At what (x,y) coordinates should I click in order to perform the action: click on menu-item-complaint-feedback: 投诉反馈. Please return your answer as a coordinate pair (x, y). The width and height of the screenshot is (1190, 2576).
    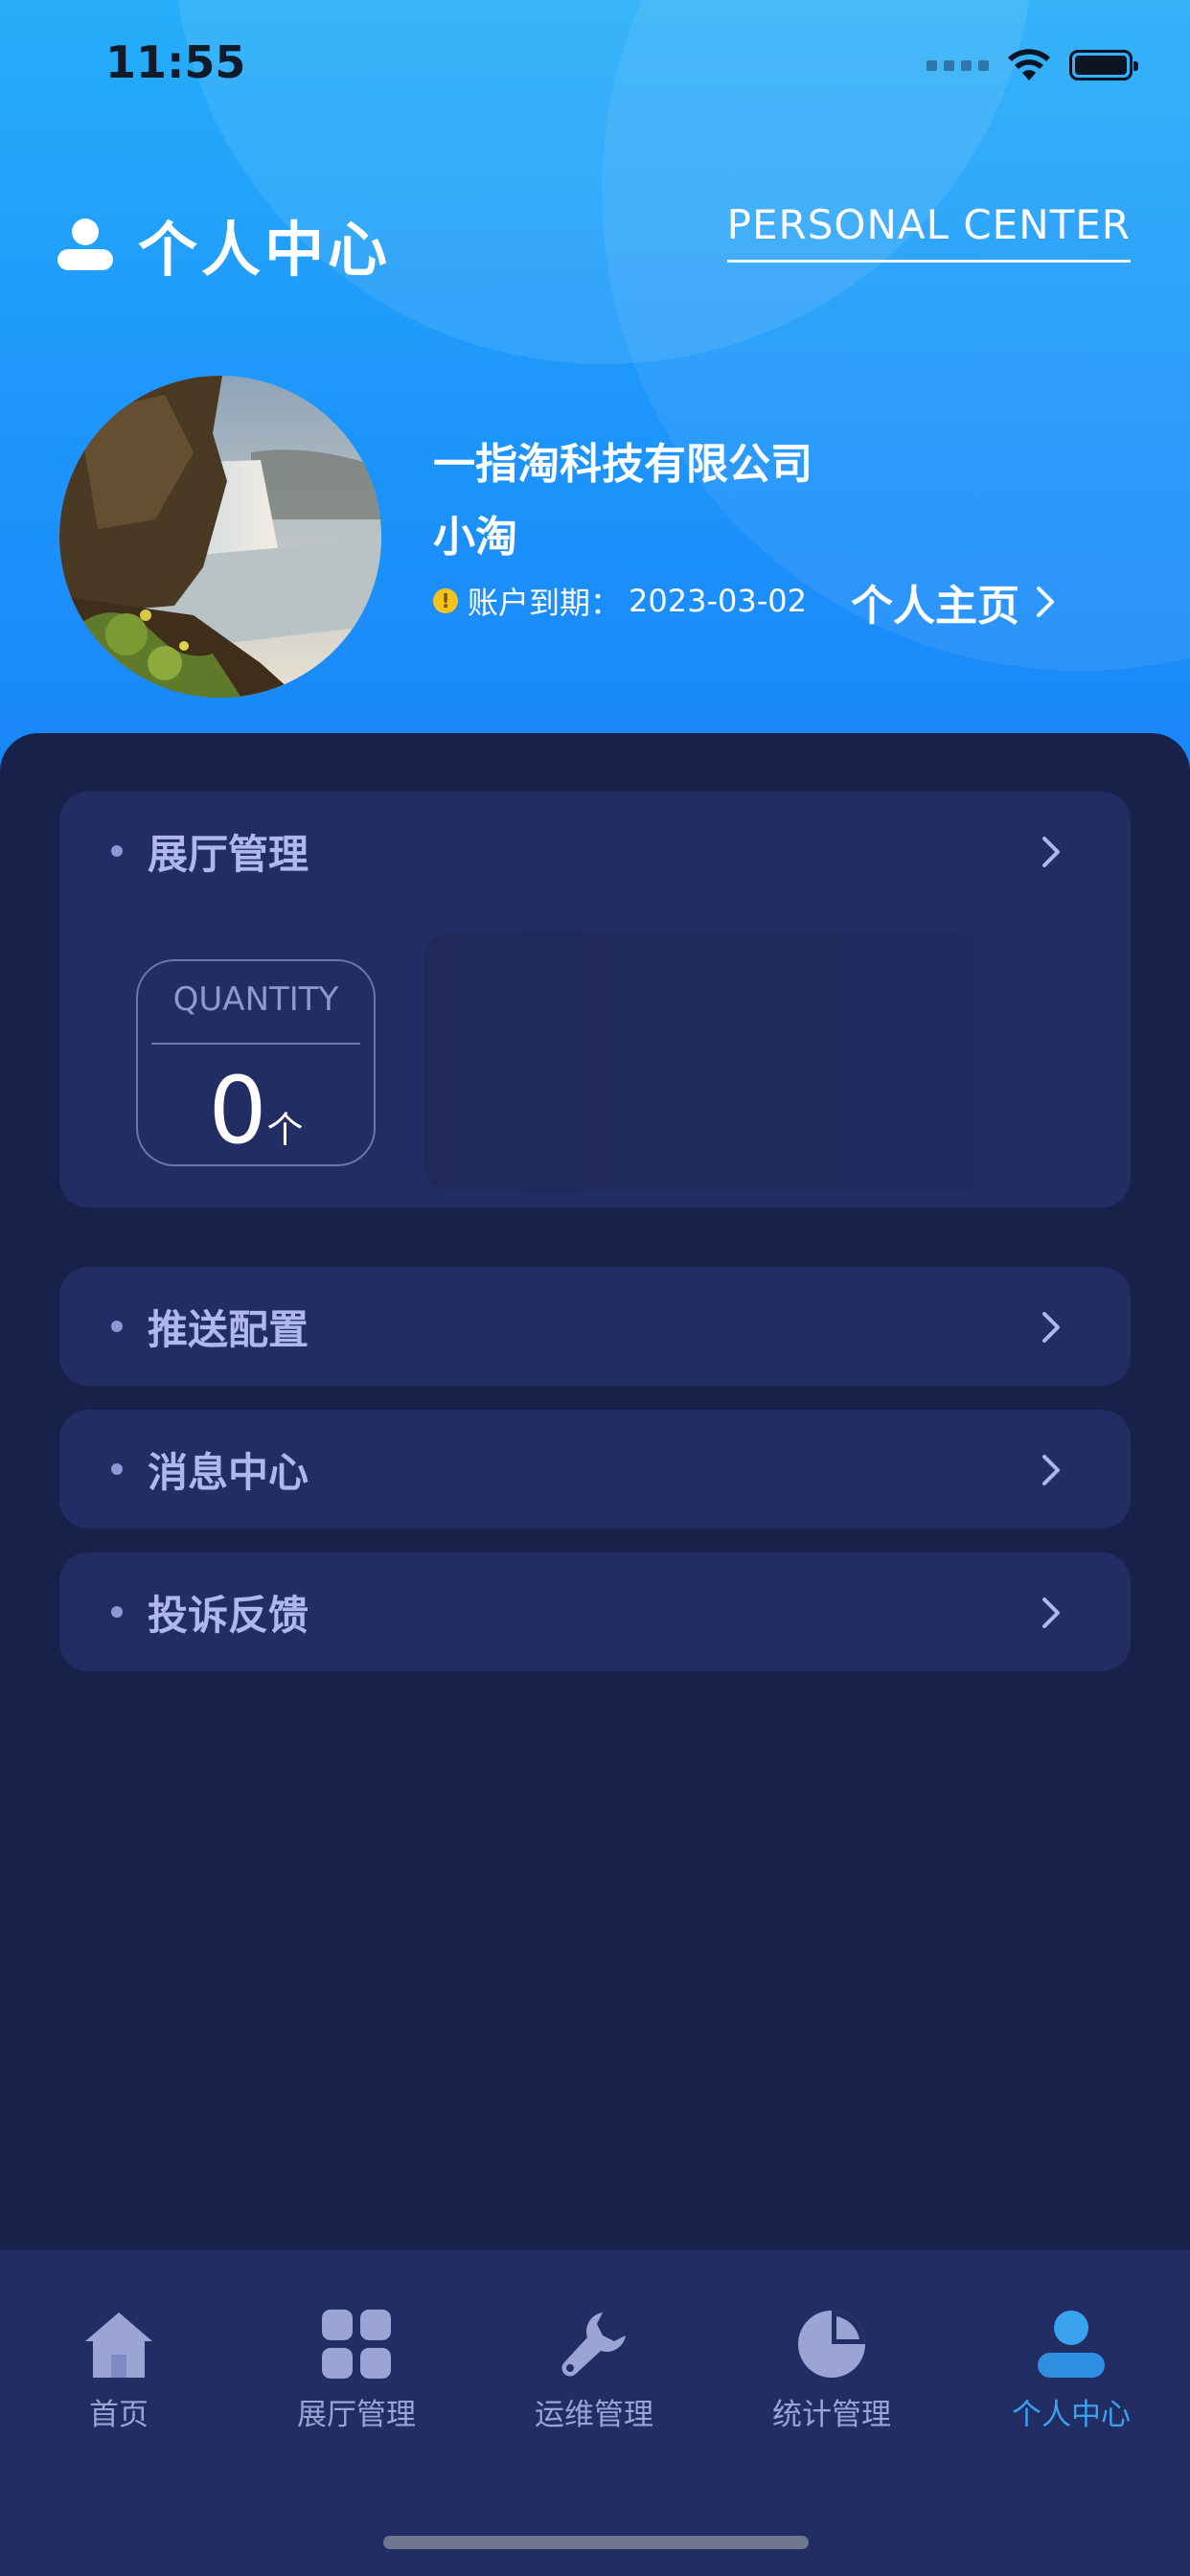
    Looking at the image, I should click on (595, 1611).